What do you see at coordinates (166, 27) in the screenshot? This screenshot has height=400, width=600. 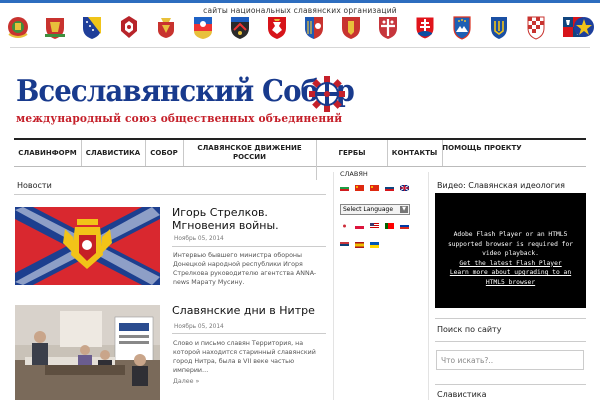 I see `montenegro-emblem-icon` at bounding box center [166, 27].